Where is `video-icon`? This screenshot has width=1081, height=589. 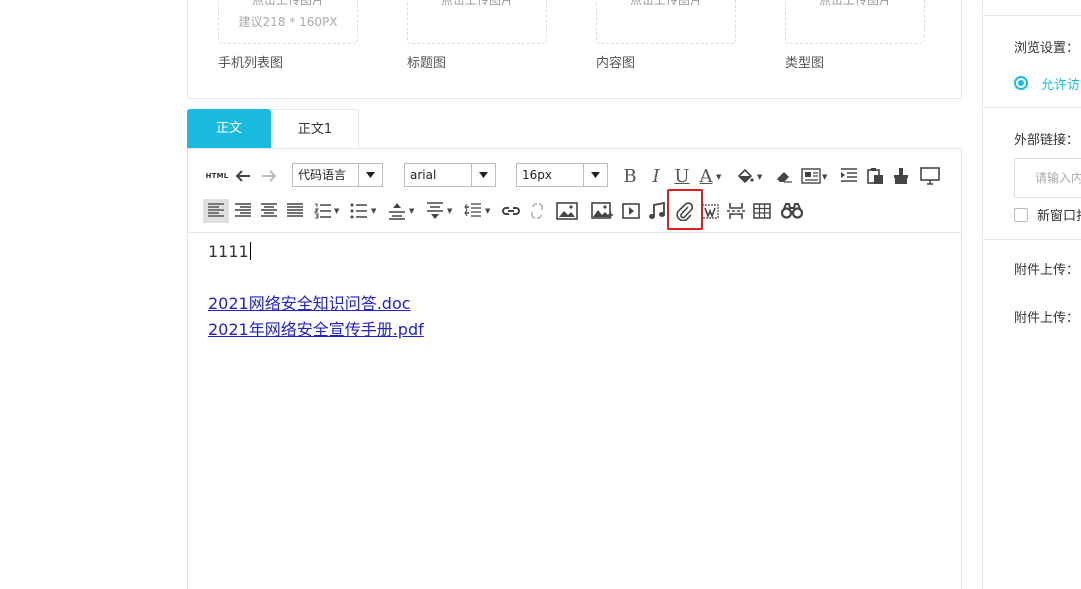
video-icon is located at coordinates (631, 211).